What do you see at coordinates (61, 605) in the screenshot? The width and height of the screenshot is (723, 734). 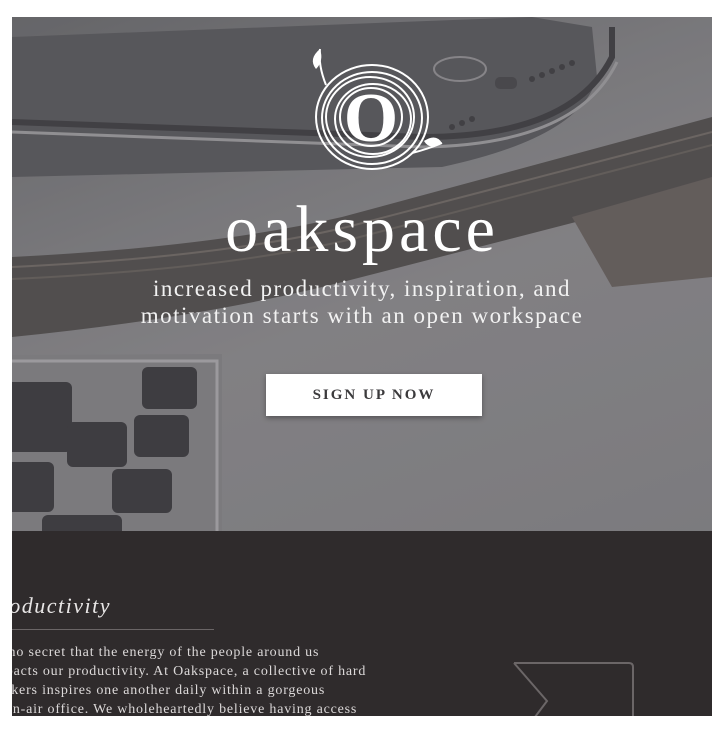 I see `section-title: roductivity` at bounding box center [61, 605].